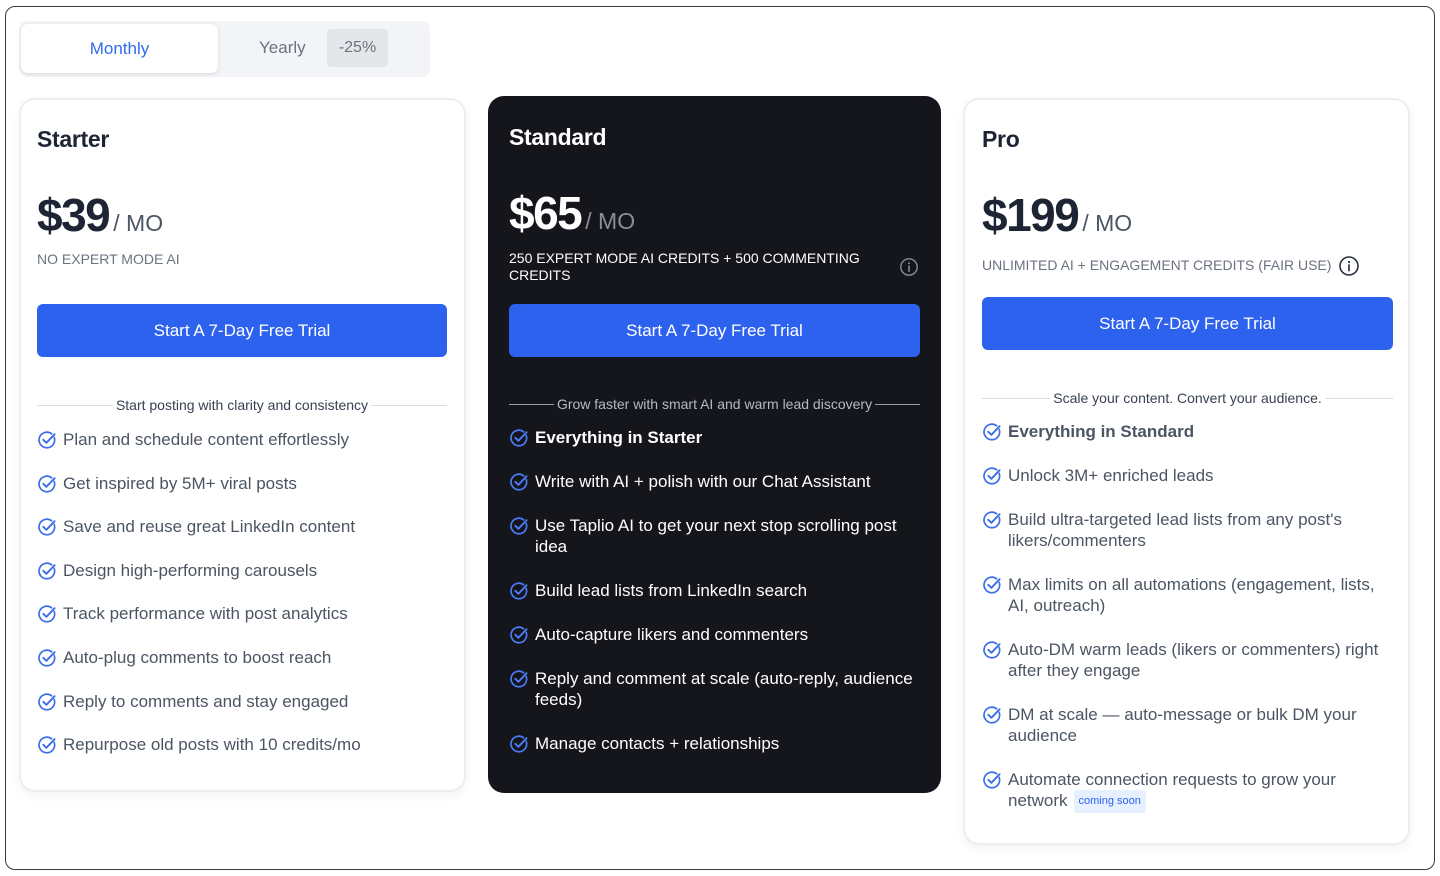  I want to click on billing-toggle: Monthly Yearly -25%, so click(224, 49).